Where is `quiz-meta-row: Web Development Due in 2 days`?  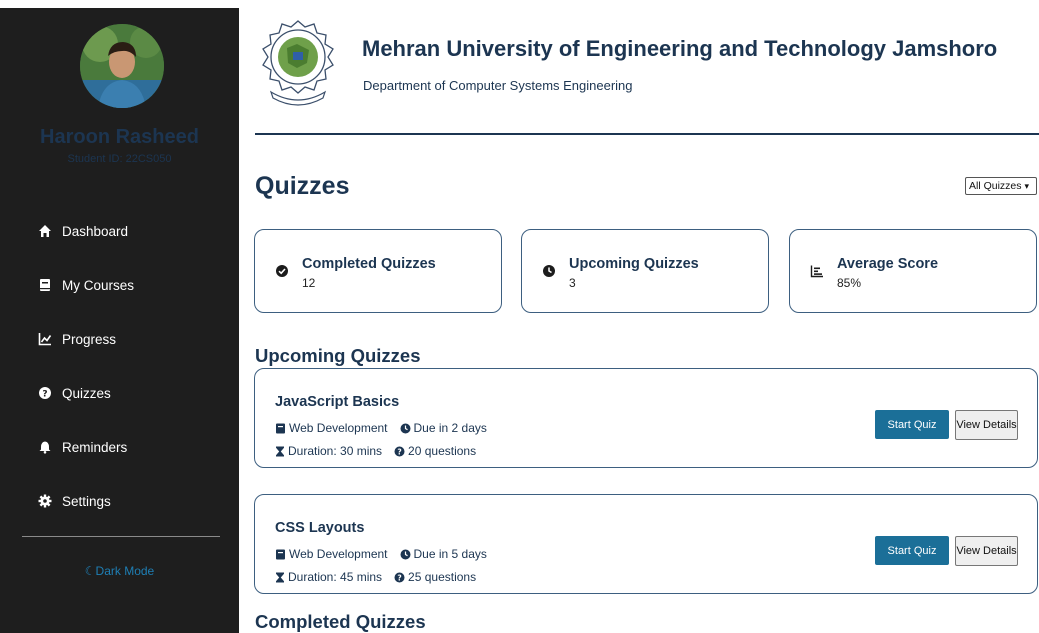 quiz-meta-row: Web Development Due in 2 days is located at coordinates (387, 428).